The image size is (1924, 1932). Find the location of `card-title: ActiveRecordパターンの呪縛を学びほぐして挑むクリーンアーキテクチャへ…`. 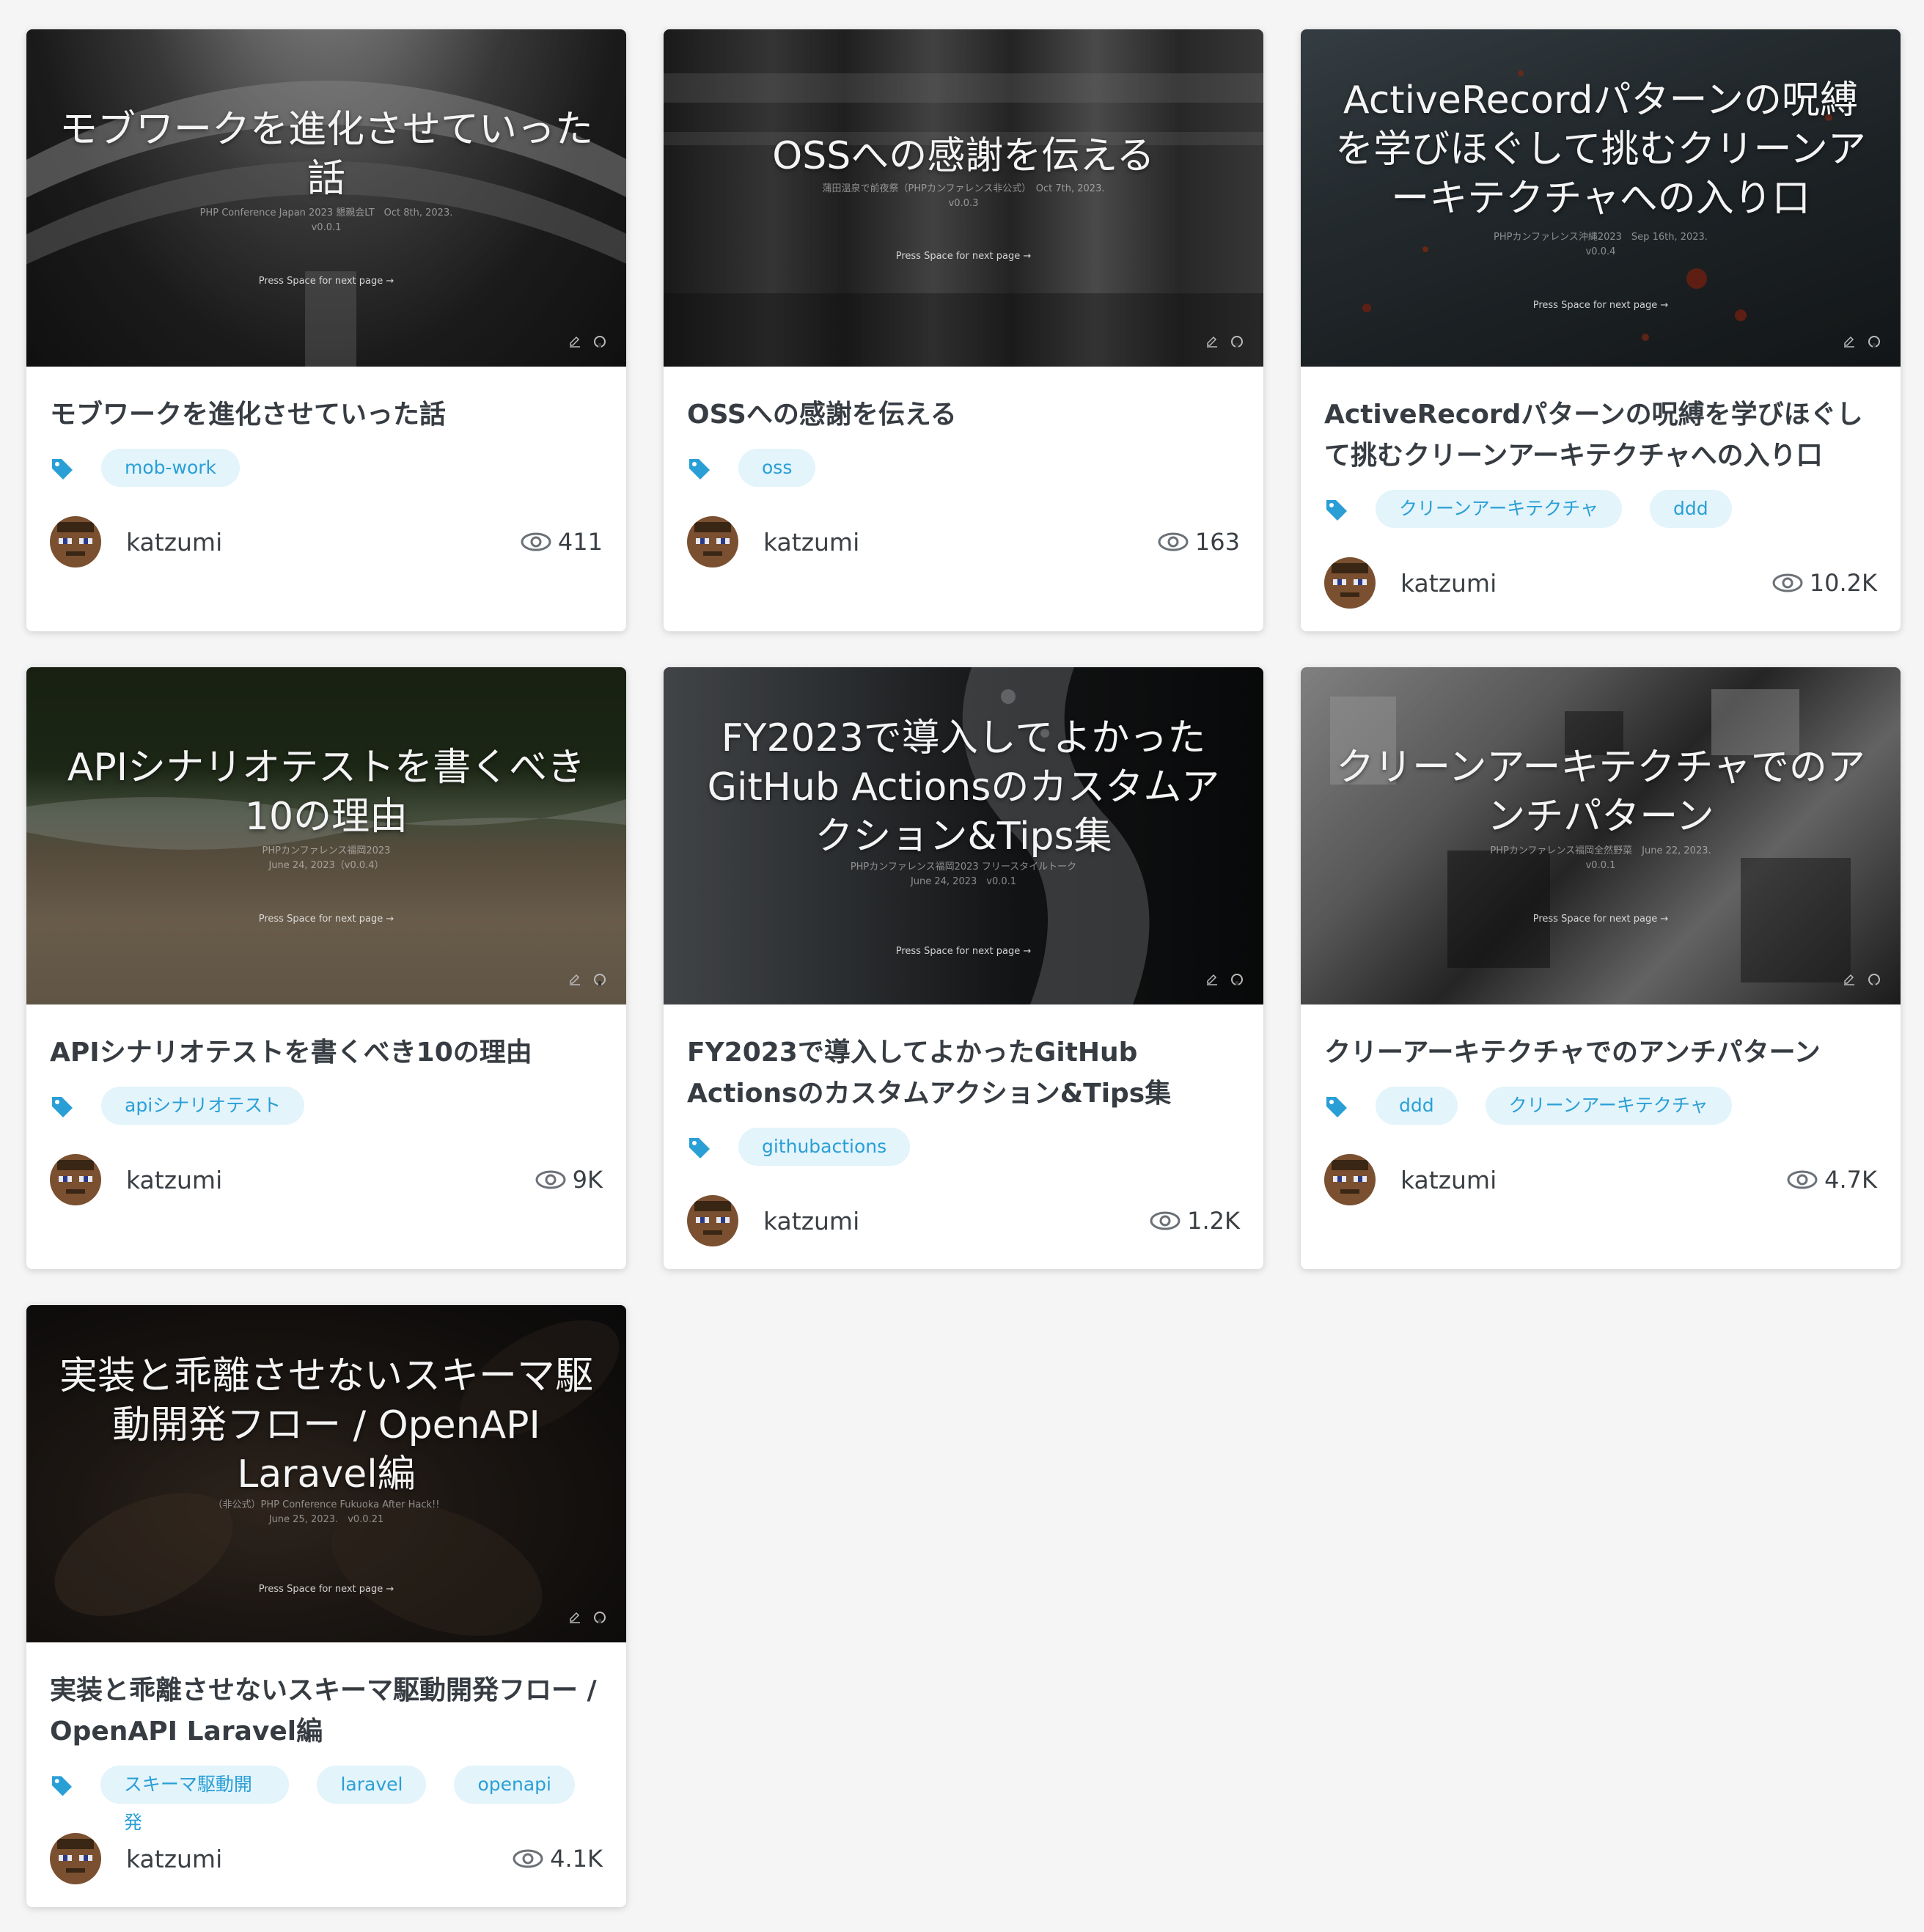

card-title: ActiveRecordパターンの呪縛を学びほぐして挑むクリーンアーキテクチャへ… is located at coordinates (1601, 435).